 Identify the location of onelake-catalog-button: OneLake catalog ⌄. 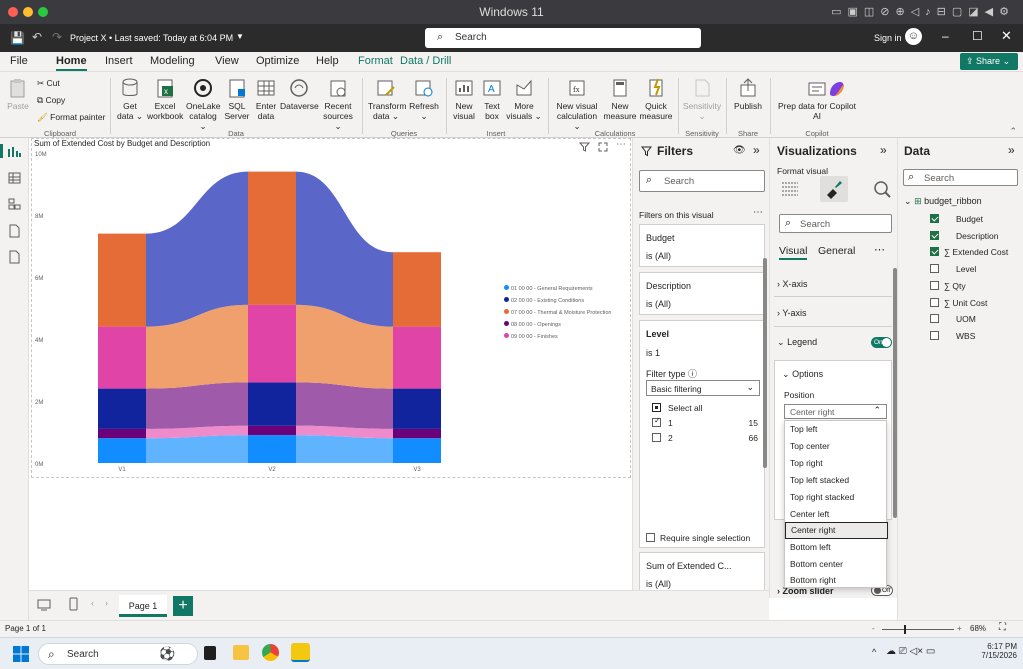
(203, 104).